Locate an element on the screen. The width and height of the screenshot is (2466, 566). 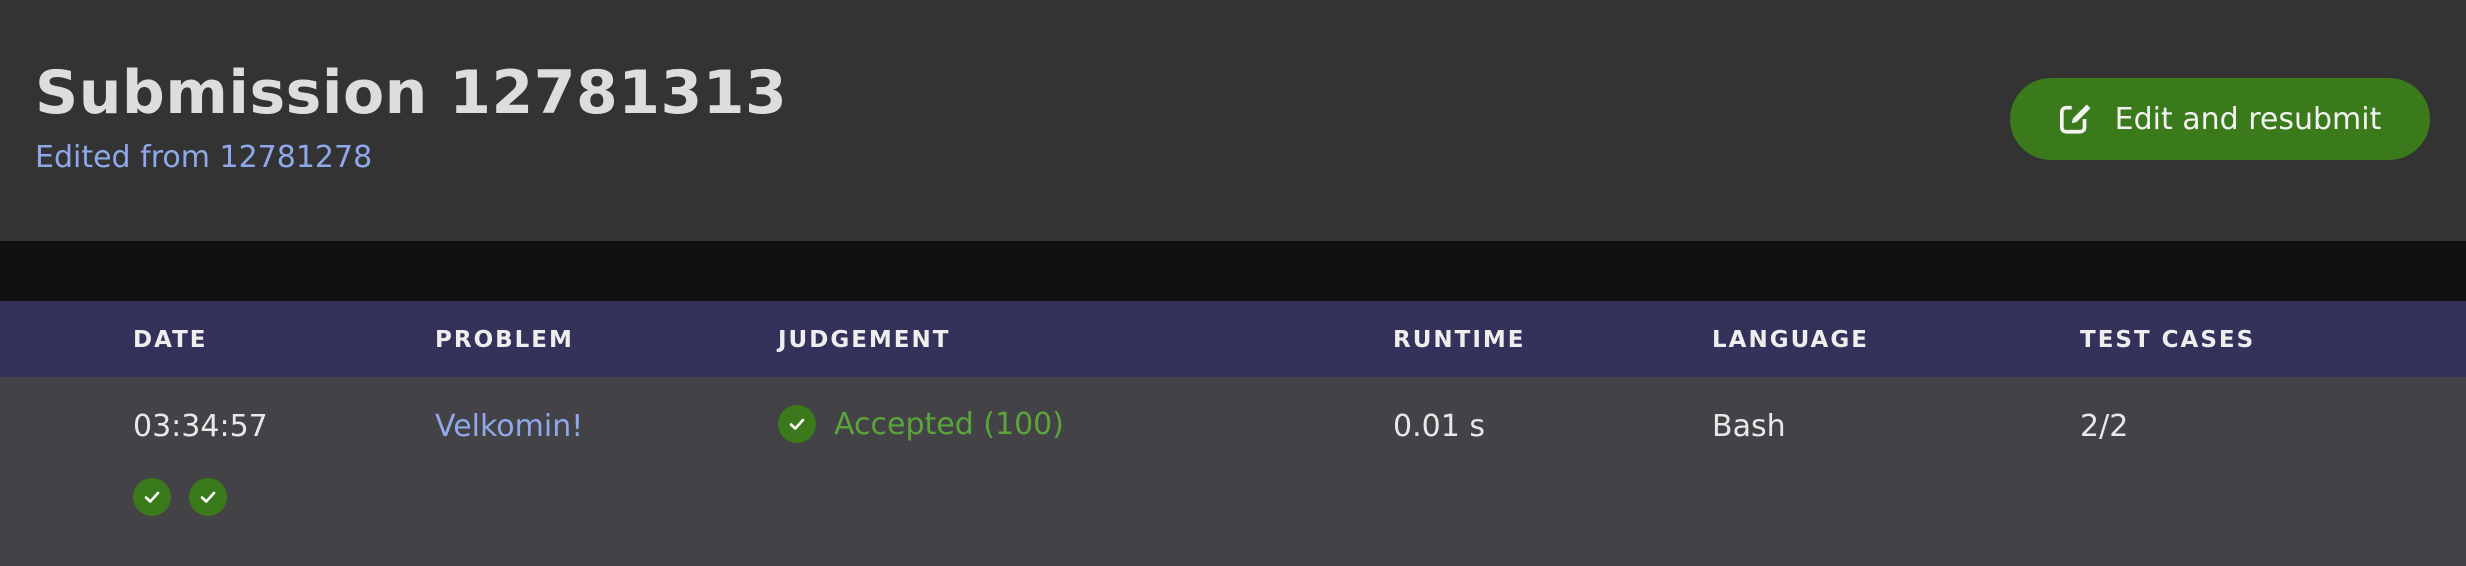
column-header-judgement: JUDGEMENT is located at coordinates (864, 340).